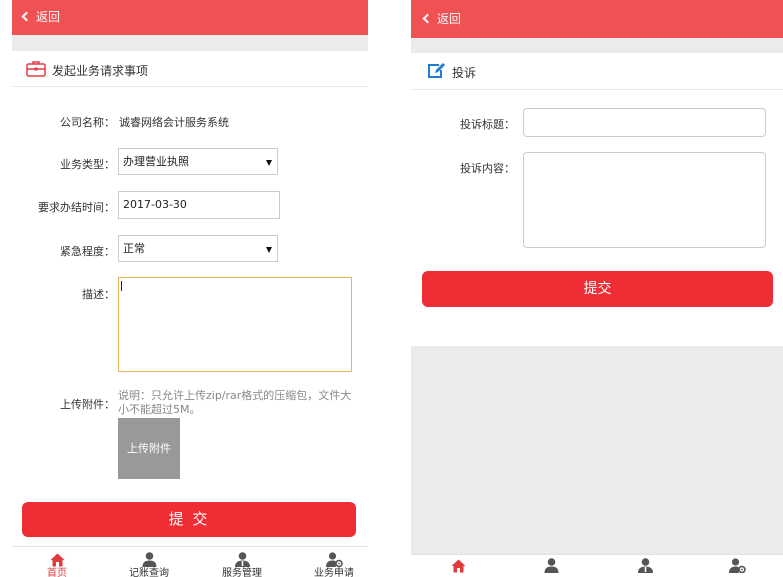 The height and width of the screenshot is (577, 783). I want to click on tab-home, so click(458, 566).